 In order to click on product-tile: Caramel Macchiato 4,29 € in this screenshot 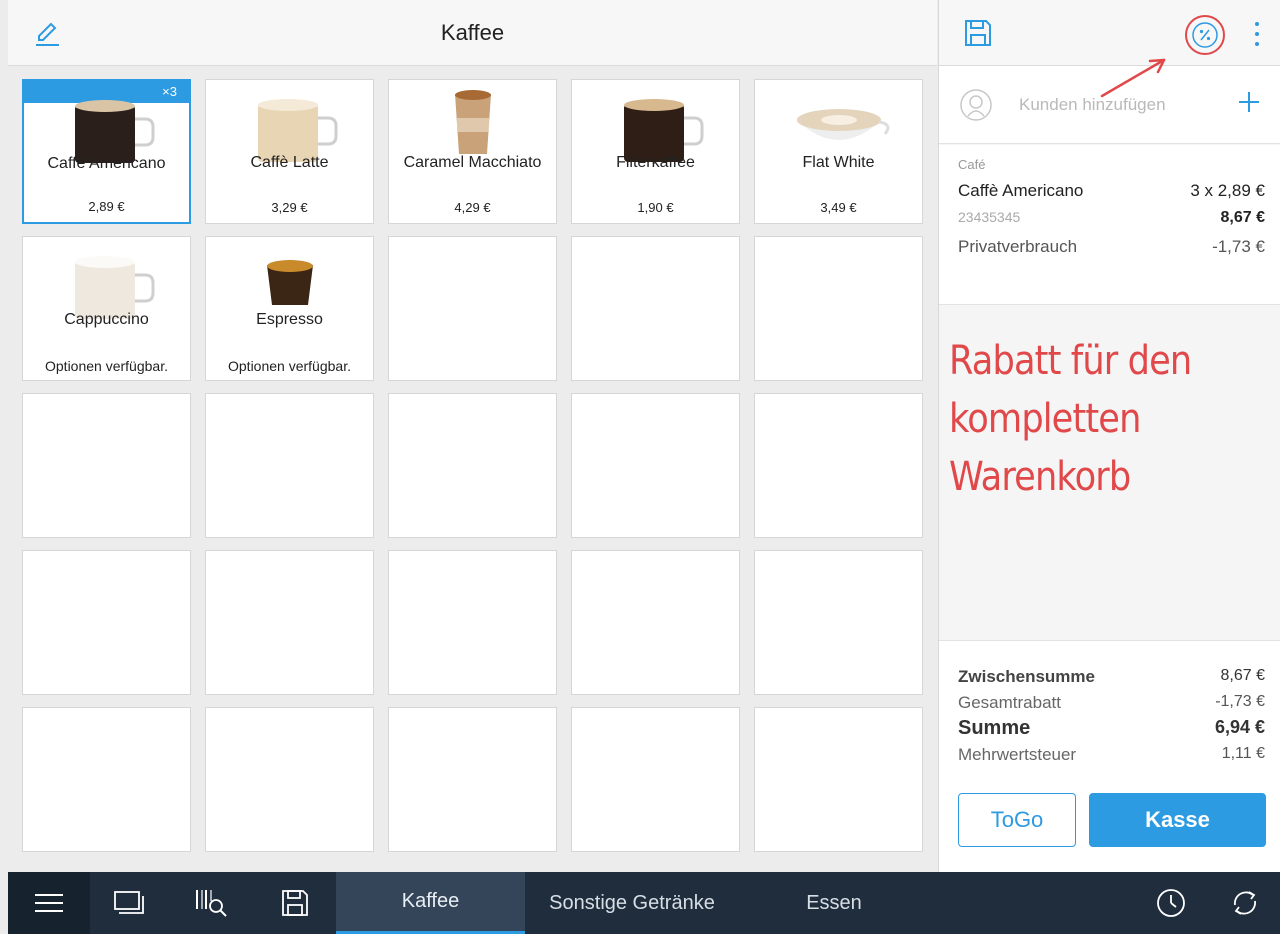, I will do `click(472, 151)`.